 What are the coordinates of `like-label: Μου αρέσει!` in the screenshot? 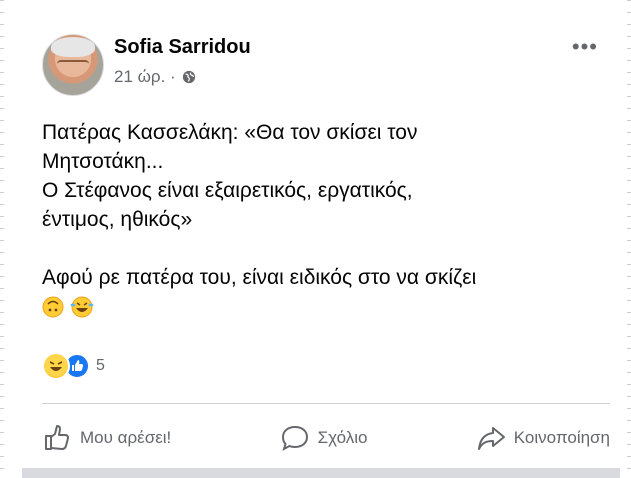 It's located at (126, 437).